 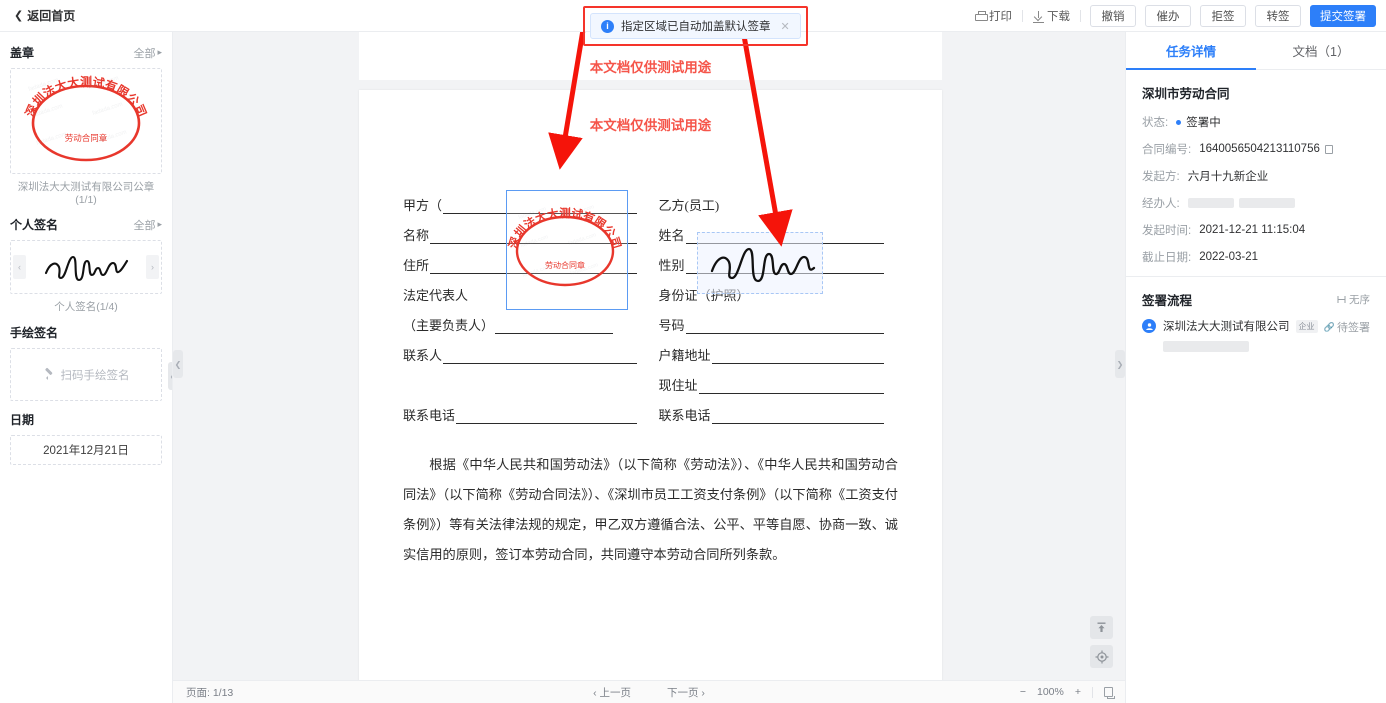 What do you see at coordinates (678, 385) in the screenshot?
I see `field-label: 现住址` at bounding box center [678, 385].